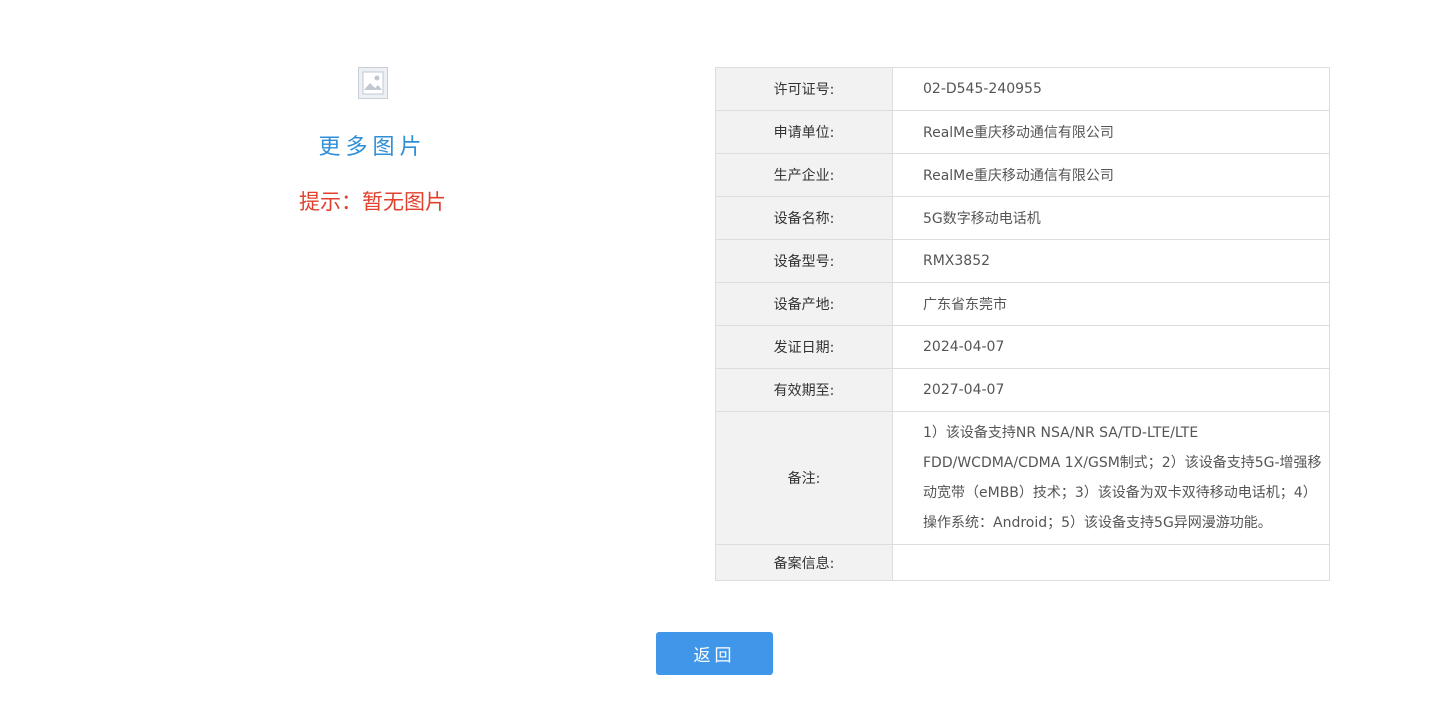 The image size is (1430, 724). I want to click on row-label: 有效期至:, so click(804, 390).